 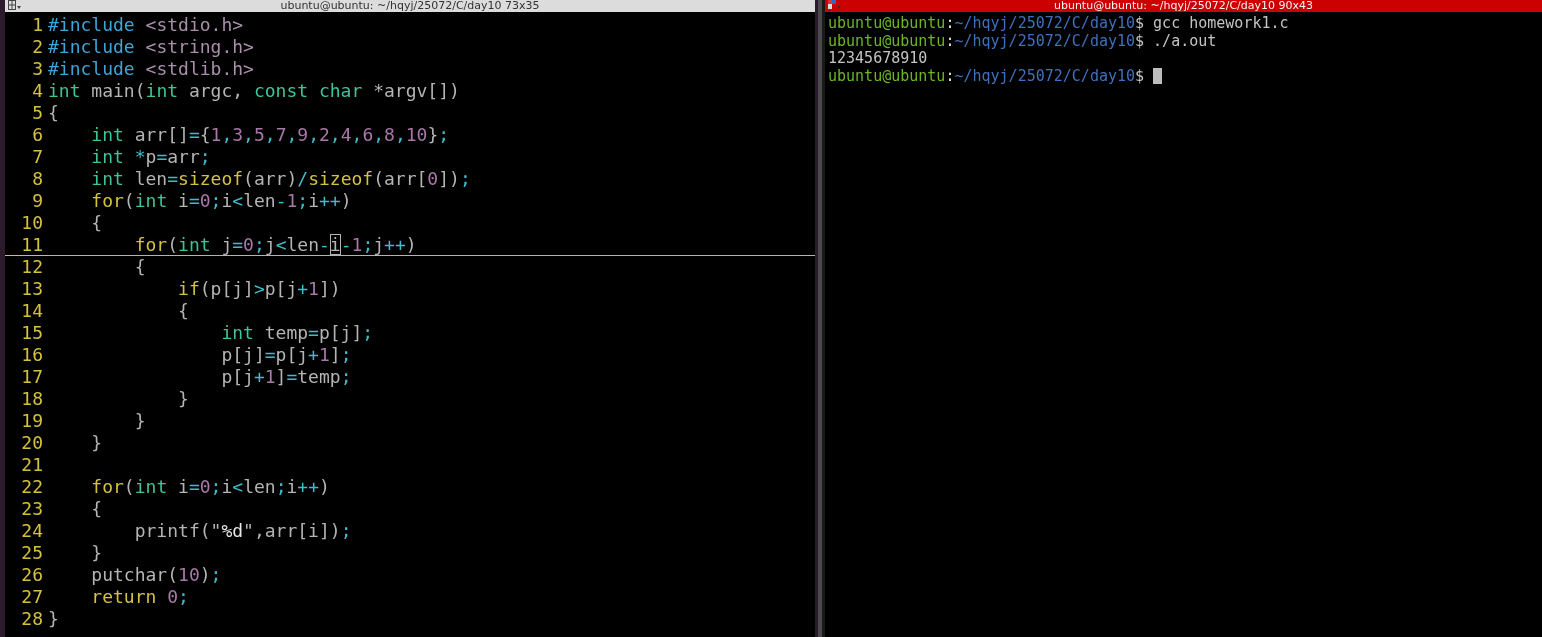 I want to click on line-number: 9, so click(x=37, y=201).